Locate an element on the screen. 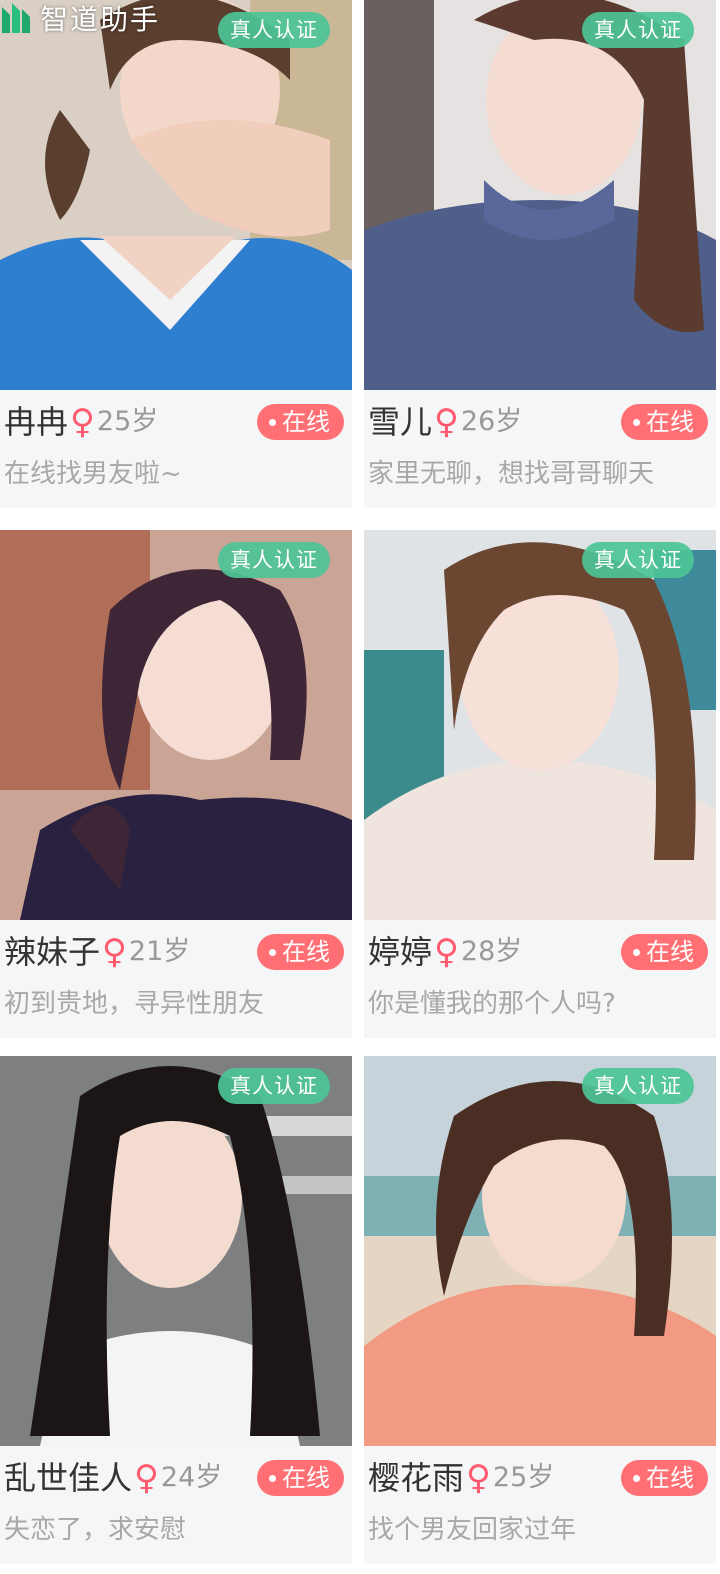 This screenshot has width=720, height=1574. profile-info: 冉冉 ♀ 25岁 在线 在线找男友啦~ is located at coordinates (176, 449).